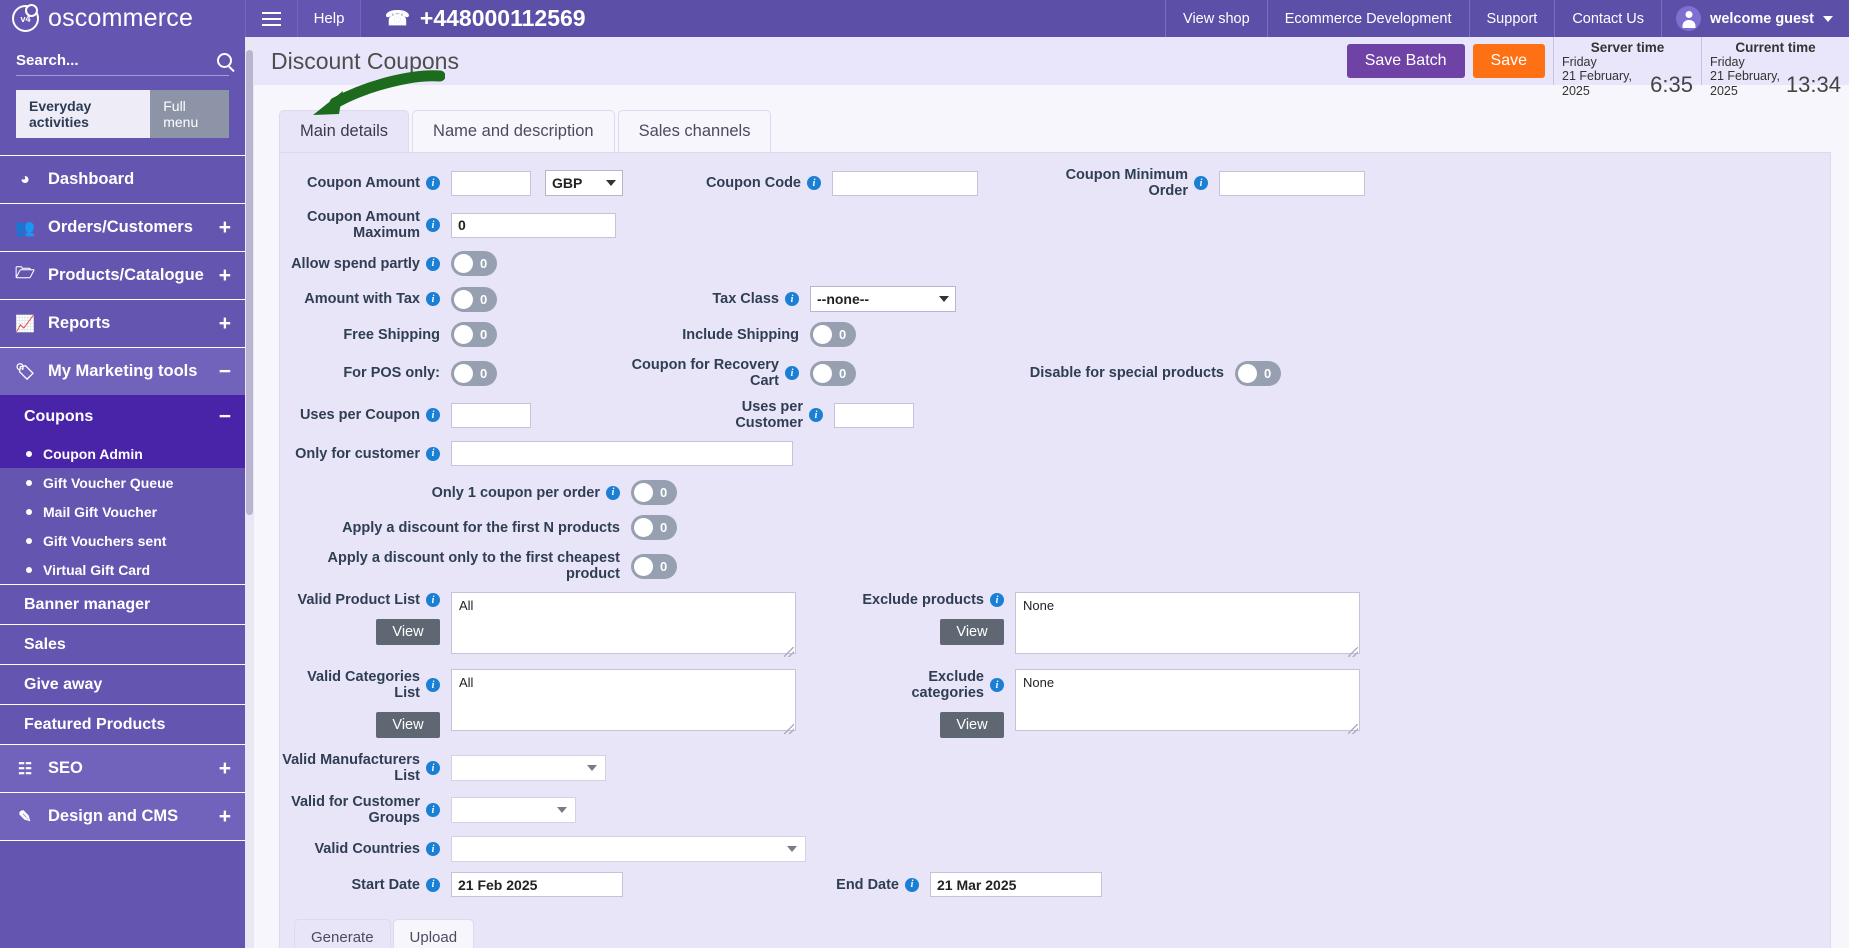 The height and width of the screenshot is (948, 1849). What do you see at coordinates (654, 492) in the screenshot?
I see `toggle-only-1-coupon-per-order: 0` at bounding box center [654, 492].